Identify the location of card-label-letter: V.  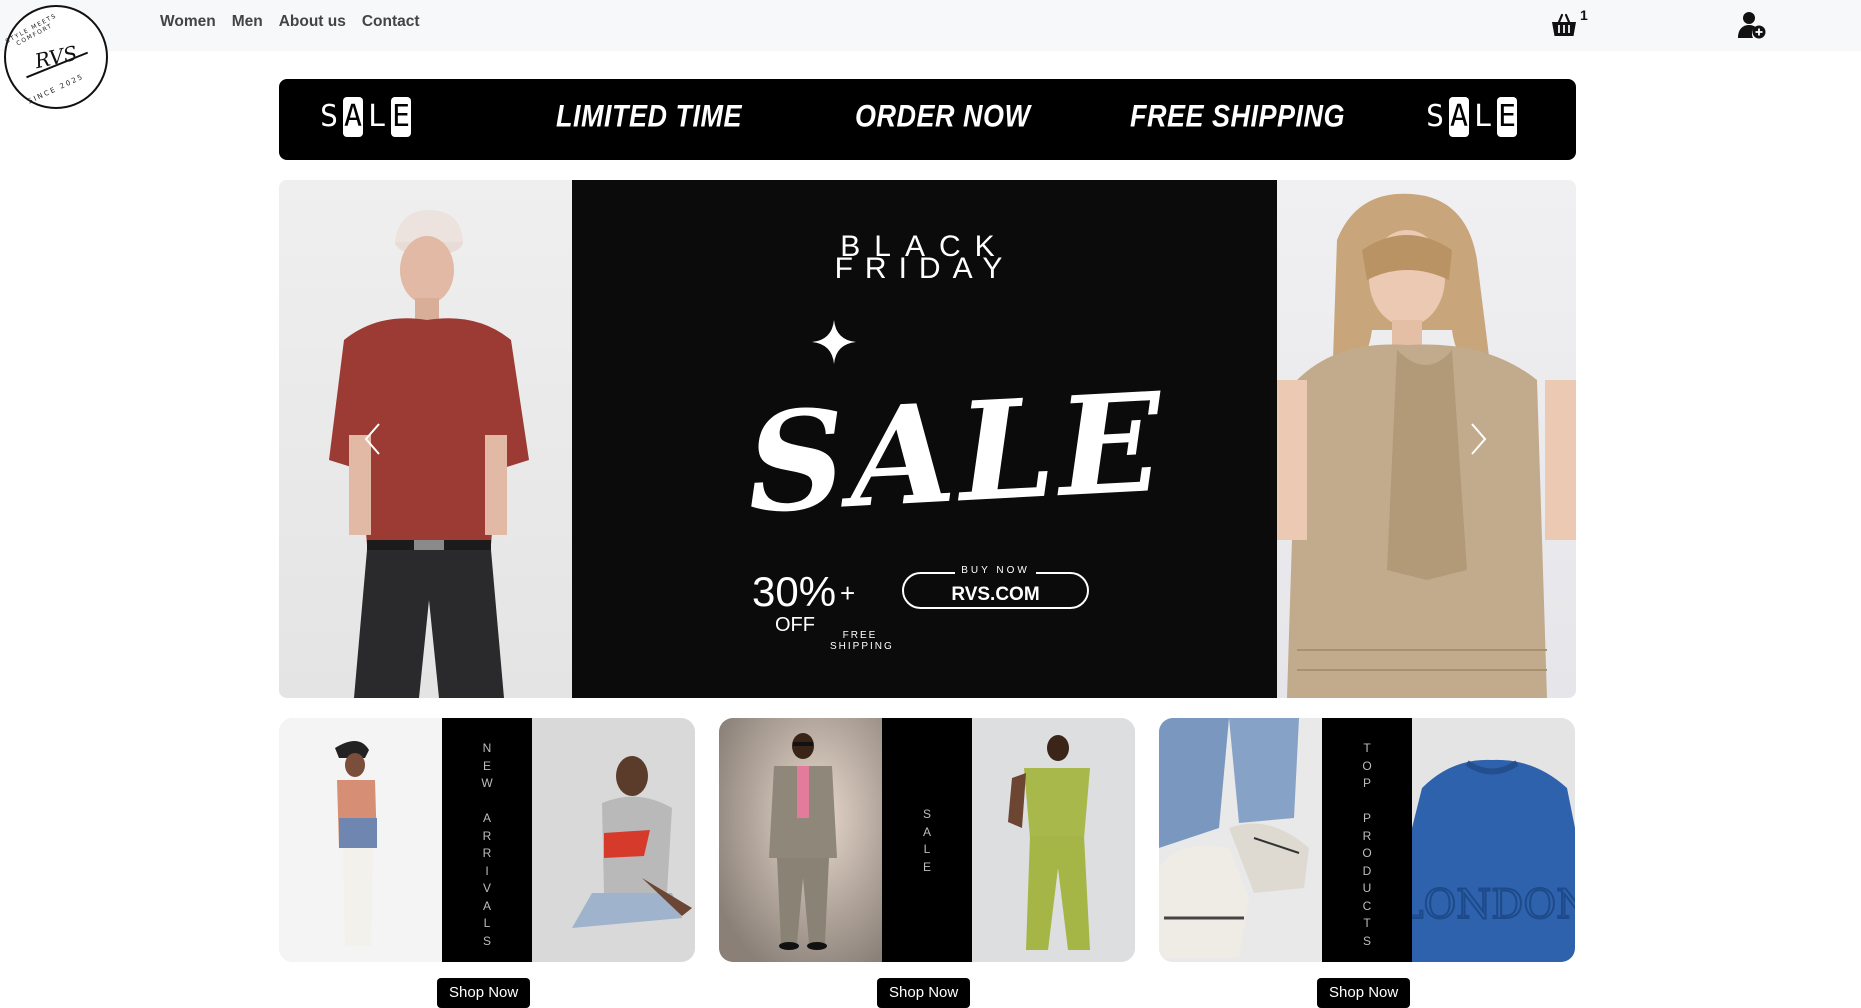
(486, 888).